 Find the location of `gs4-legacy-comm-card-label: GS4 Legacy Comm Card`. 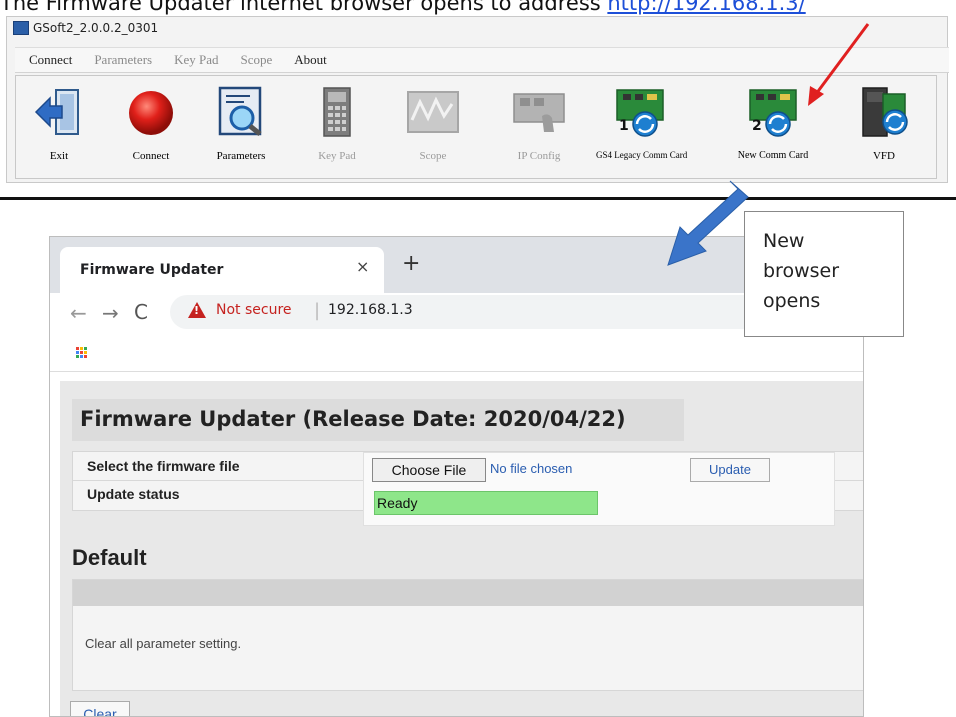

gs4-legacy-comm-card-label: GS4 Legacy Comm Card is located at coordinates (642, 155).